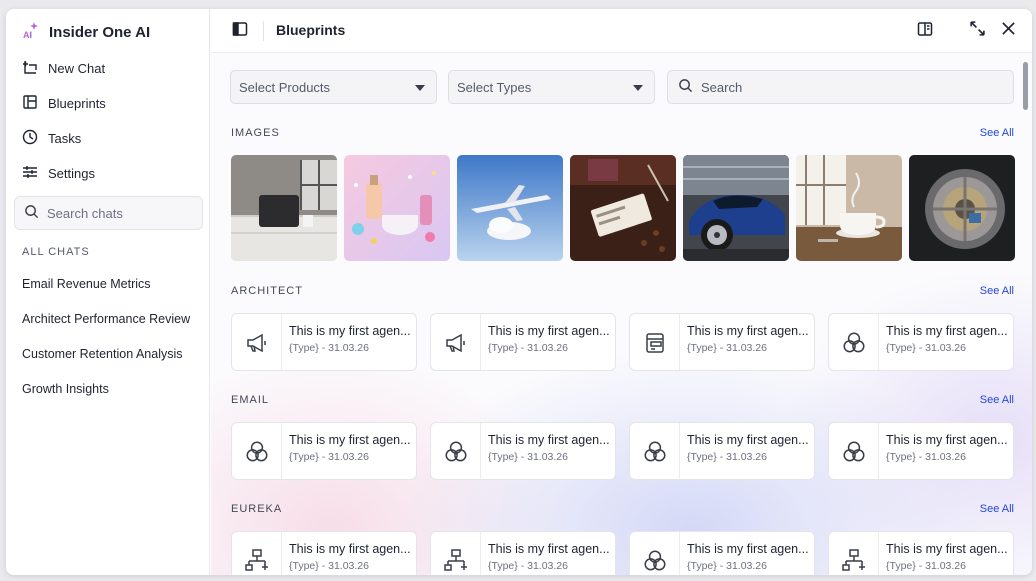  Describe the element at coordinates (285, 87) in the screenshot. I see `select-products-label: Select Products` at that location.